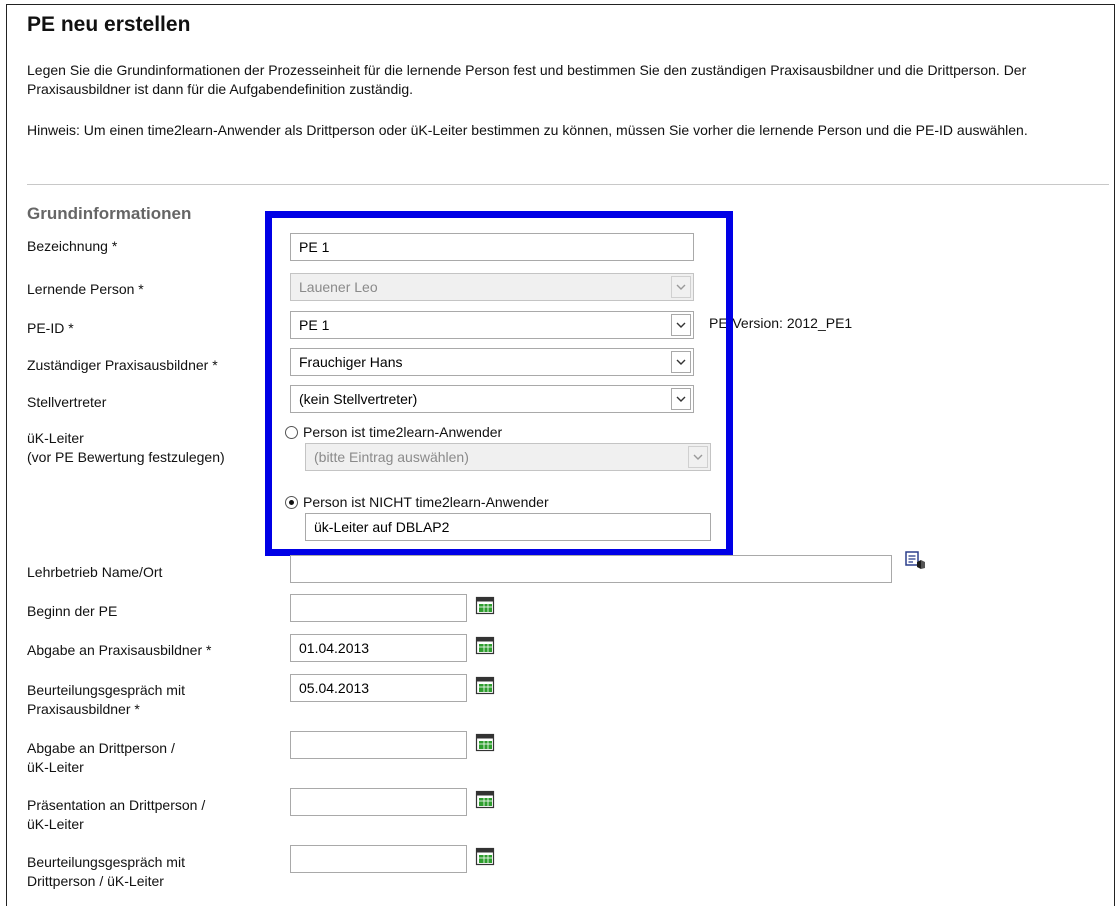 The height and width of the screenshot is (906, 1117). Describe the element at coordinates (95, 881) in the screenshot. I see `gespraech-dp-label-line-2: Drittperson / üK-Leiter` at that location.